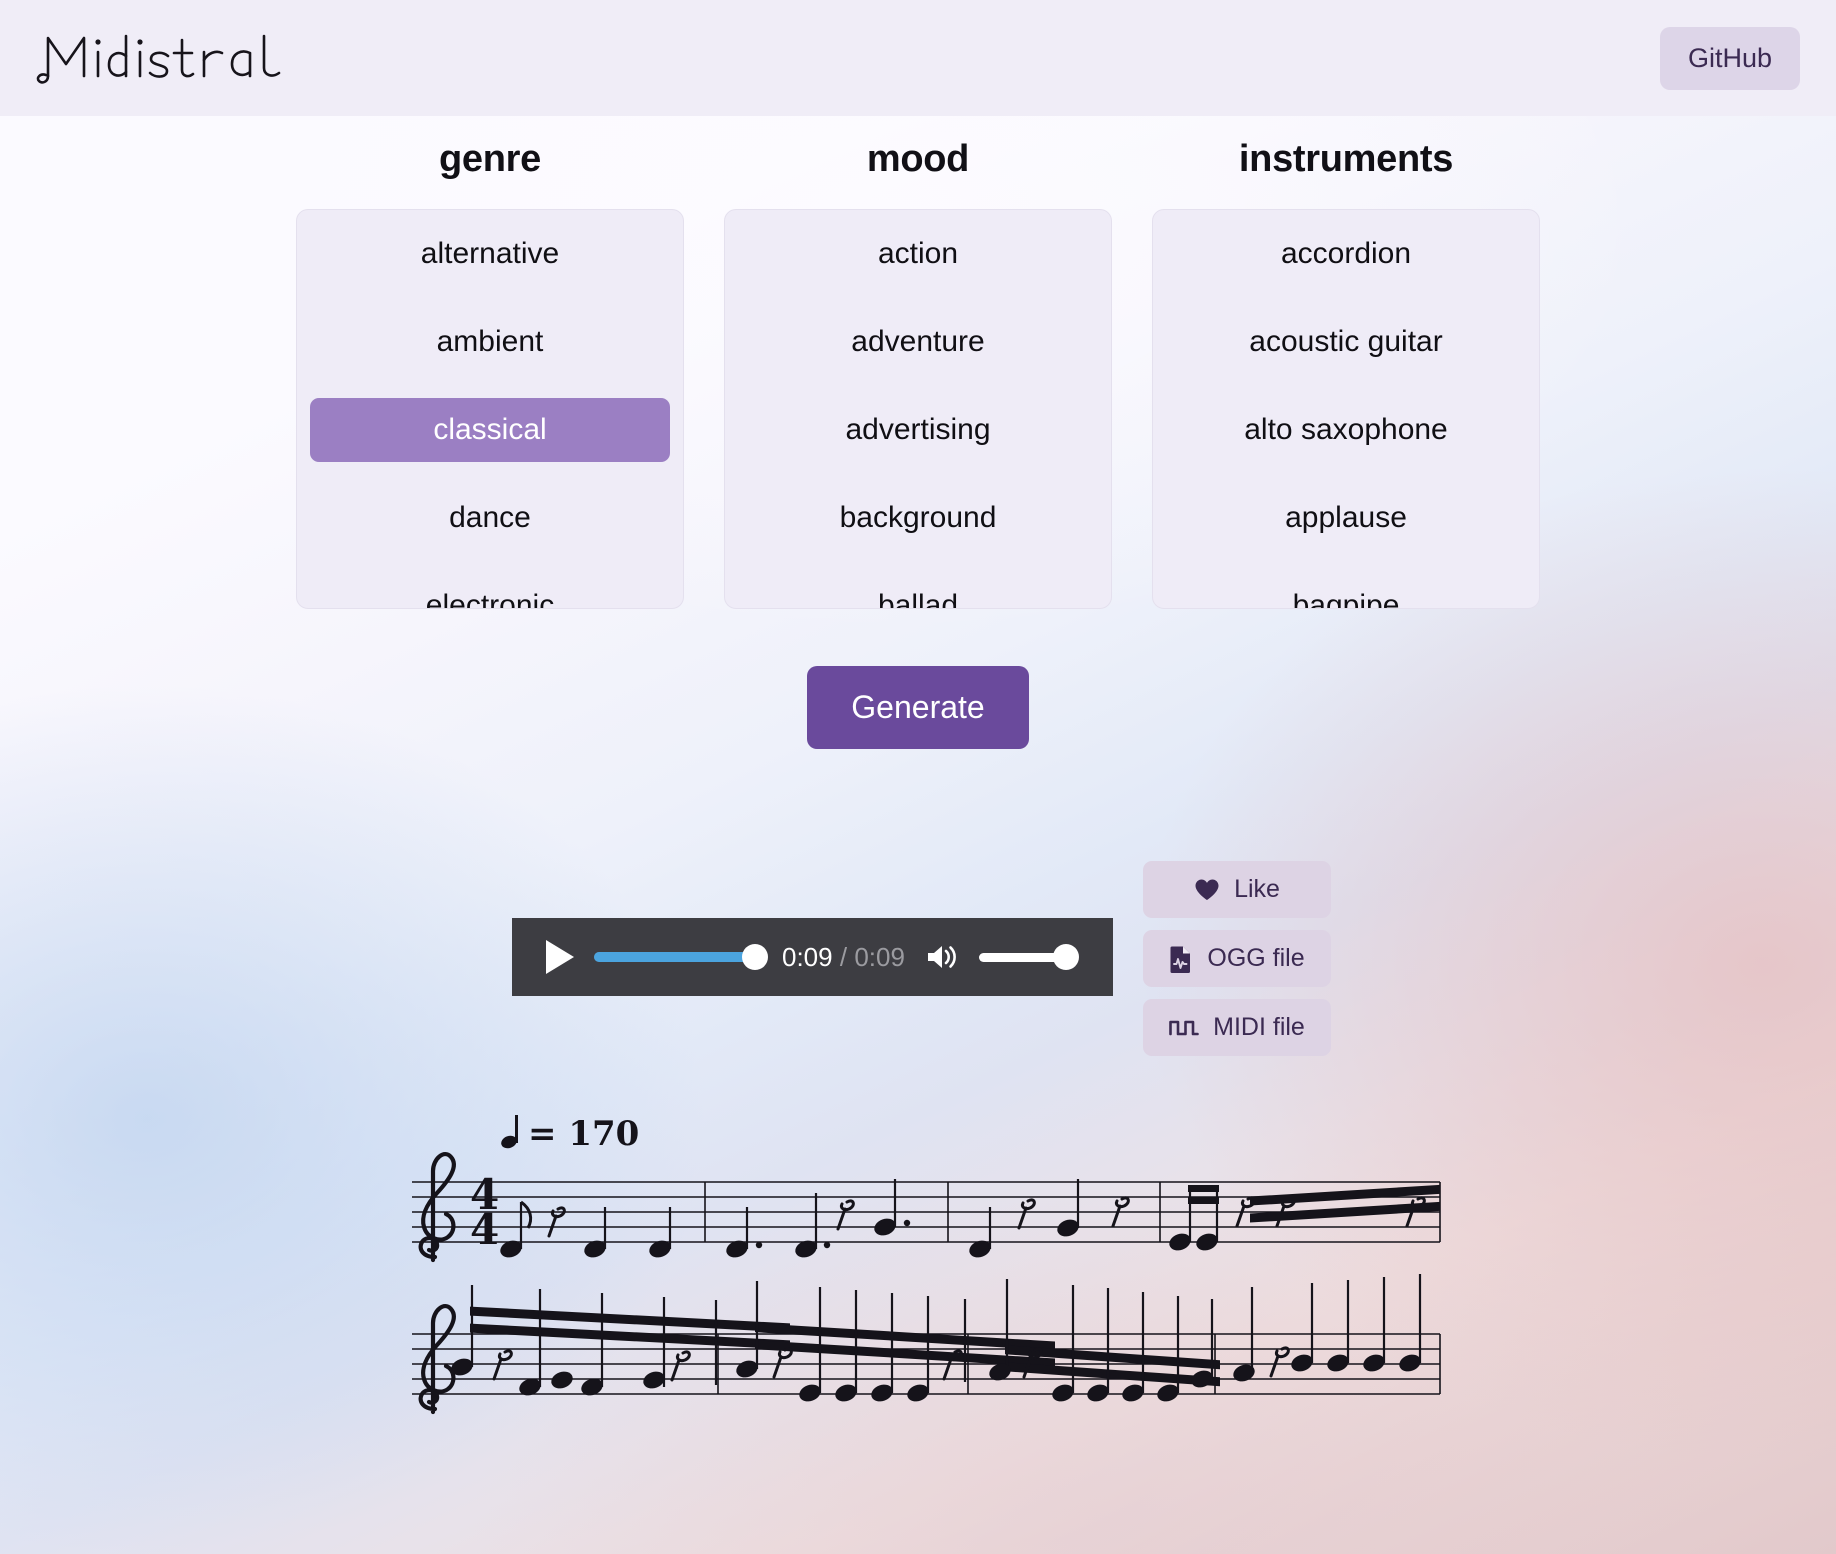 The height and width of the screenshot is (1554, 1836). I want to click on ogg-file-button: OGG file, so click(1237, 958).